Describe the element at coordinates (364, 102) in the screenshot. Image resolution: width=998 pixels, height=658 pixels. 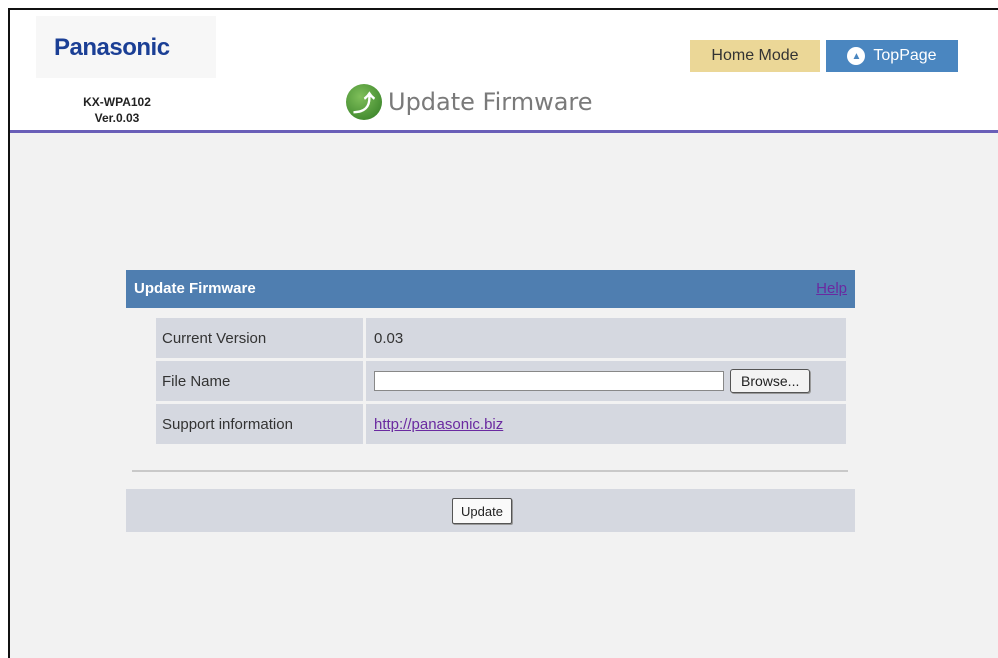
I see `update-arrow-icon: ⤴` at that location.